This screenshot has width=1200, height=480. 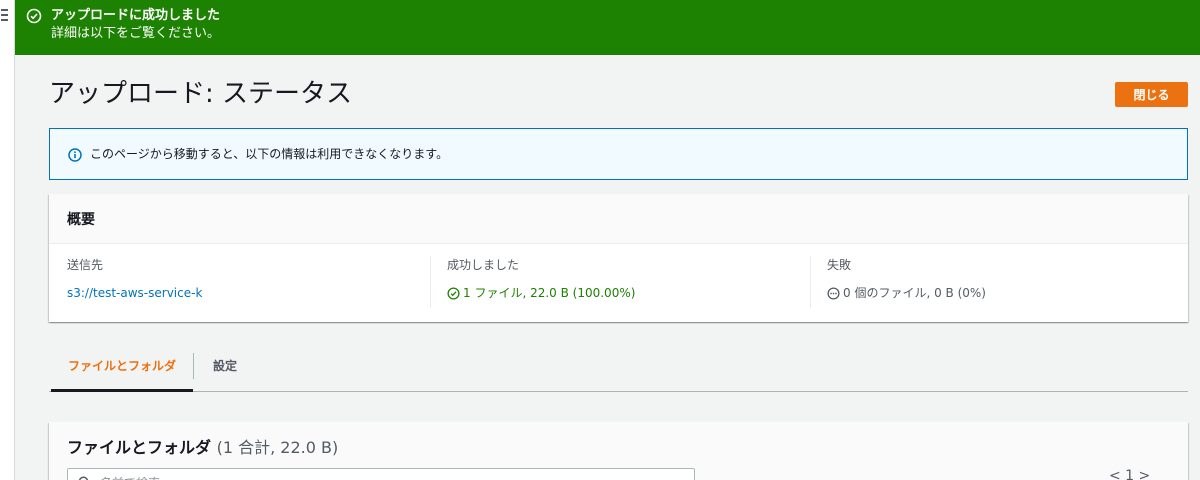 I want to click on pending-icon, so click(x=833, y=293).